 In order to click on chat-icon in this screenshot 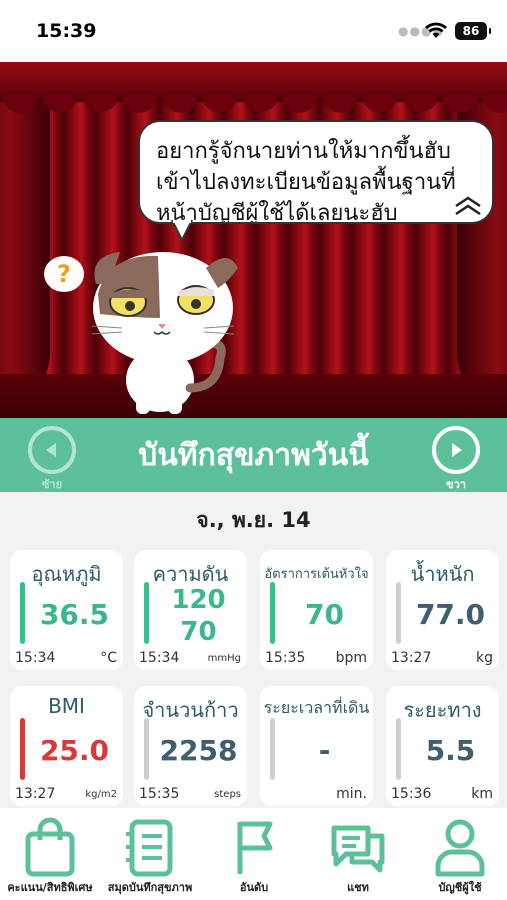, I will do `click(358, 849)`.